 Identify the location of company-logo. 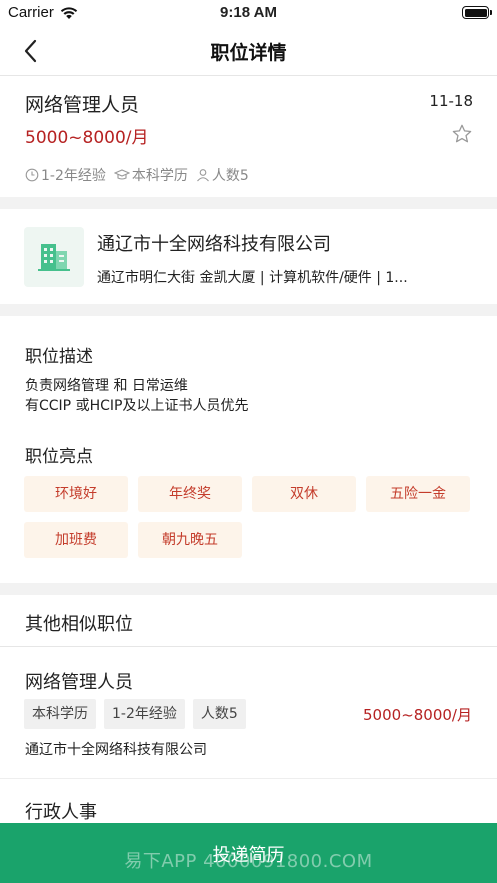
(54, 257).